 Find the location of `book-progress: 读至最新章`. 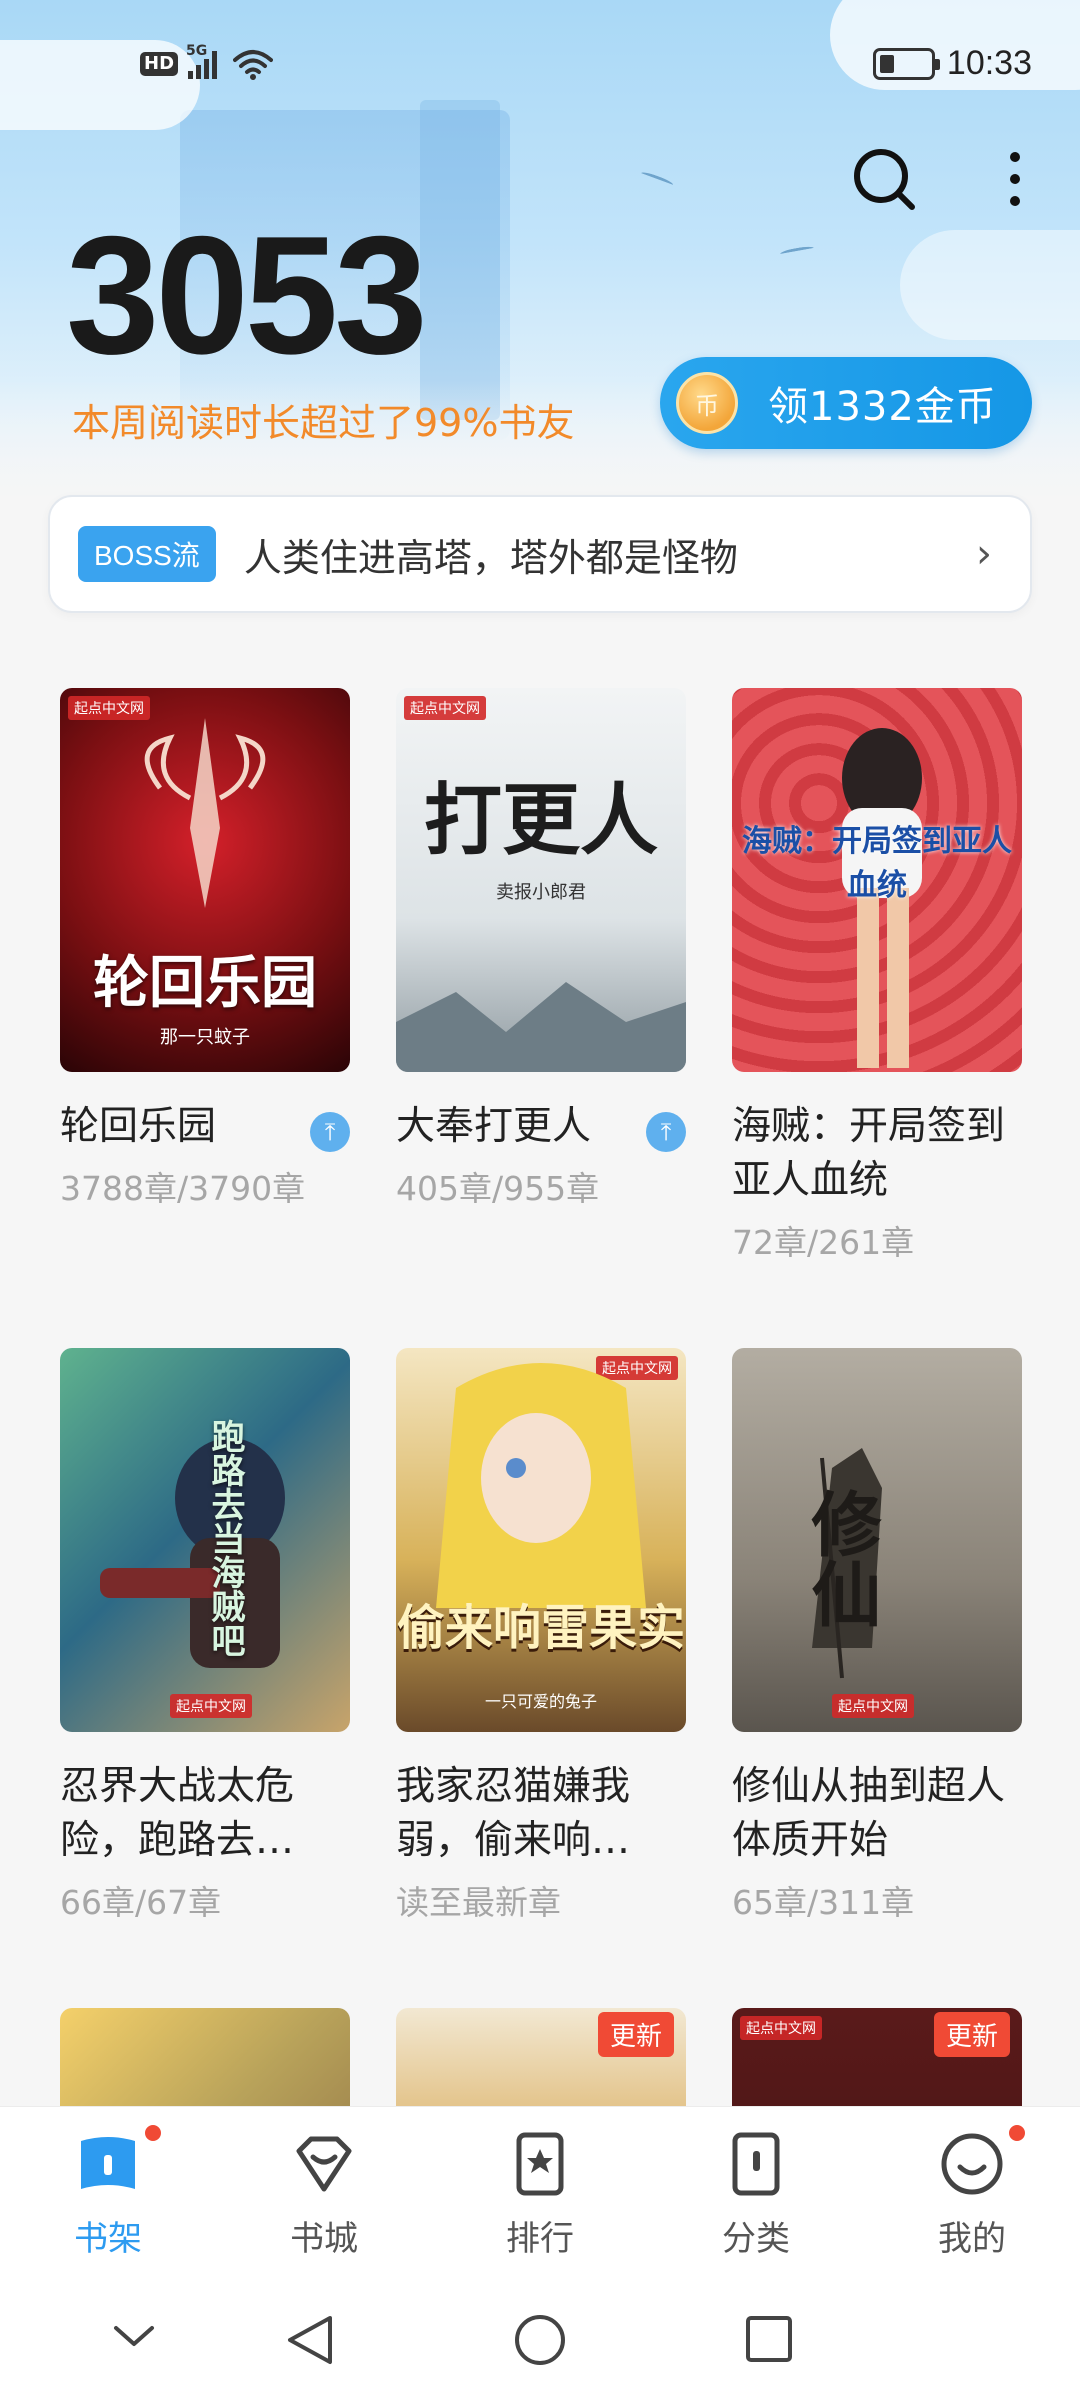

book-progress: 读至最新章 is located at coordinates (478, 1902).